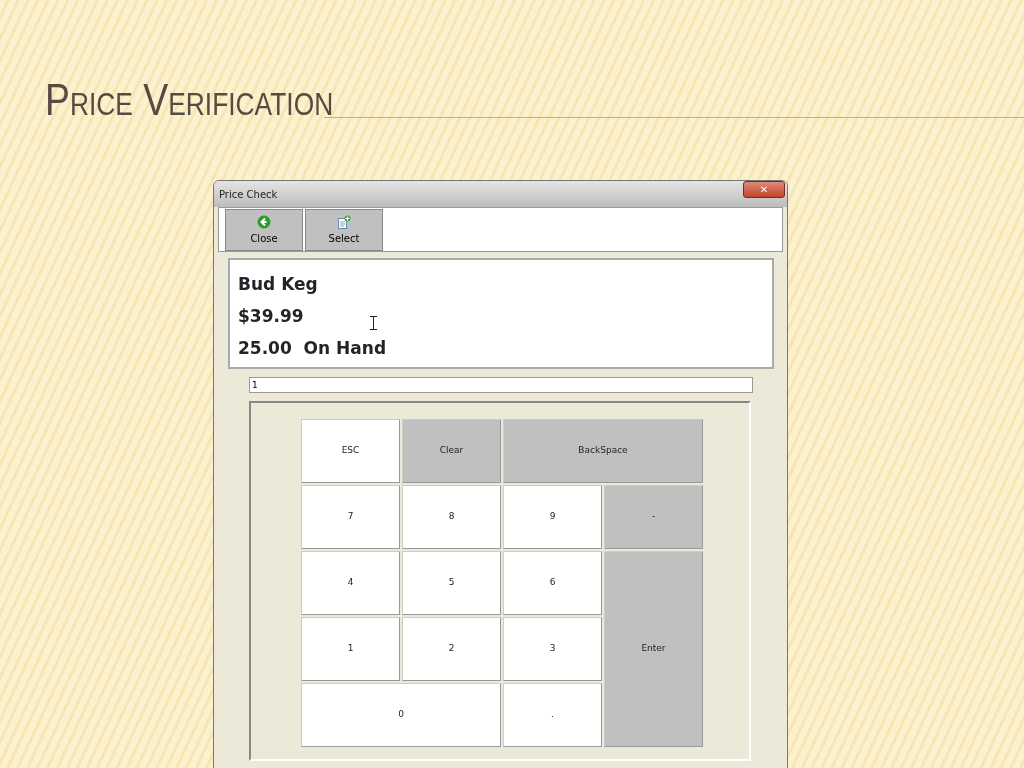 The height and width of the screenshot is (768, 1024). Describe the element at coordinates (278, 284) in the screenshot. I see `item-name: Bud Keg` at that location.